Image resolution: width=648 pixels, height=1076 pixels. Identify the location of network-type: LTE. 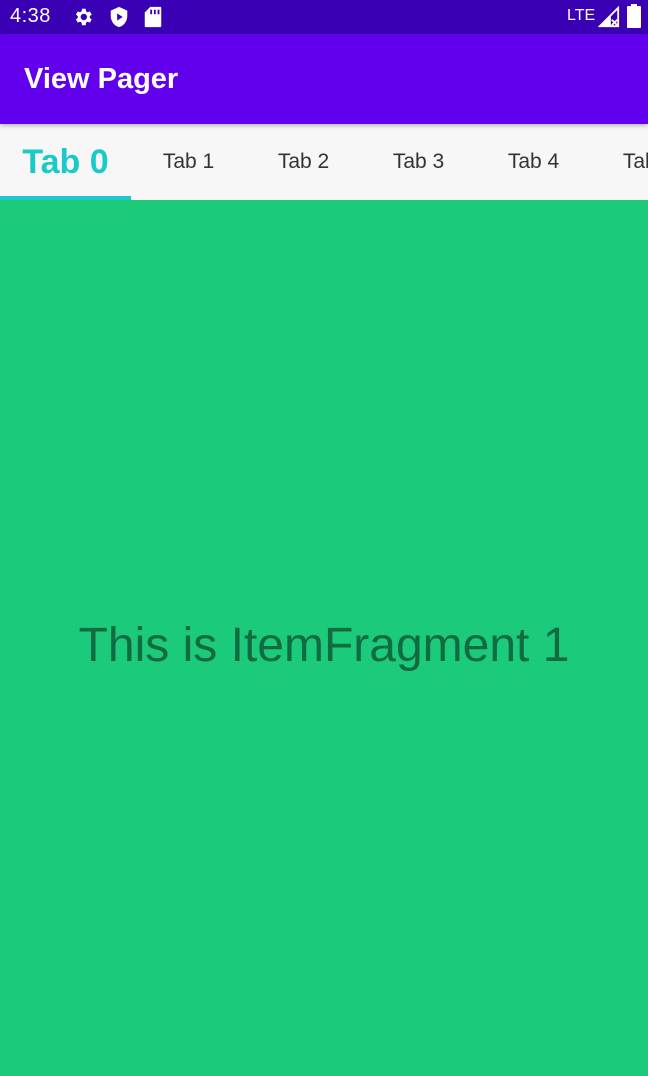
(581, 15).